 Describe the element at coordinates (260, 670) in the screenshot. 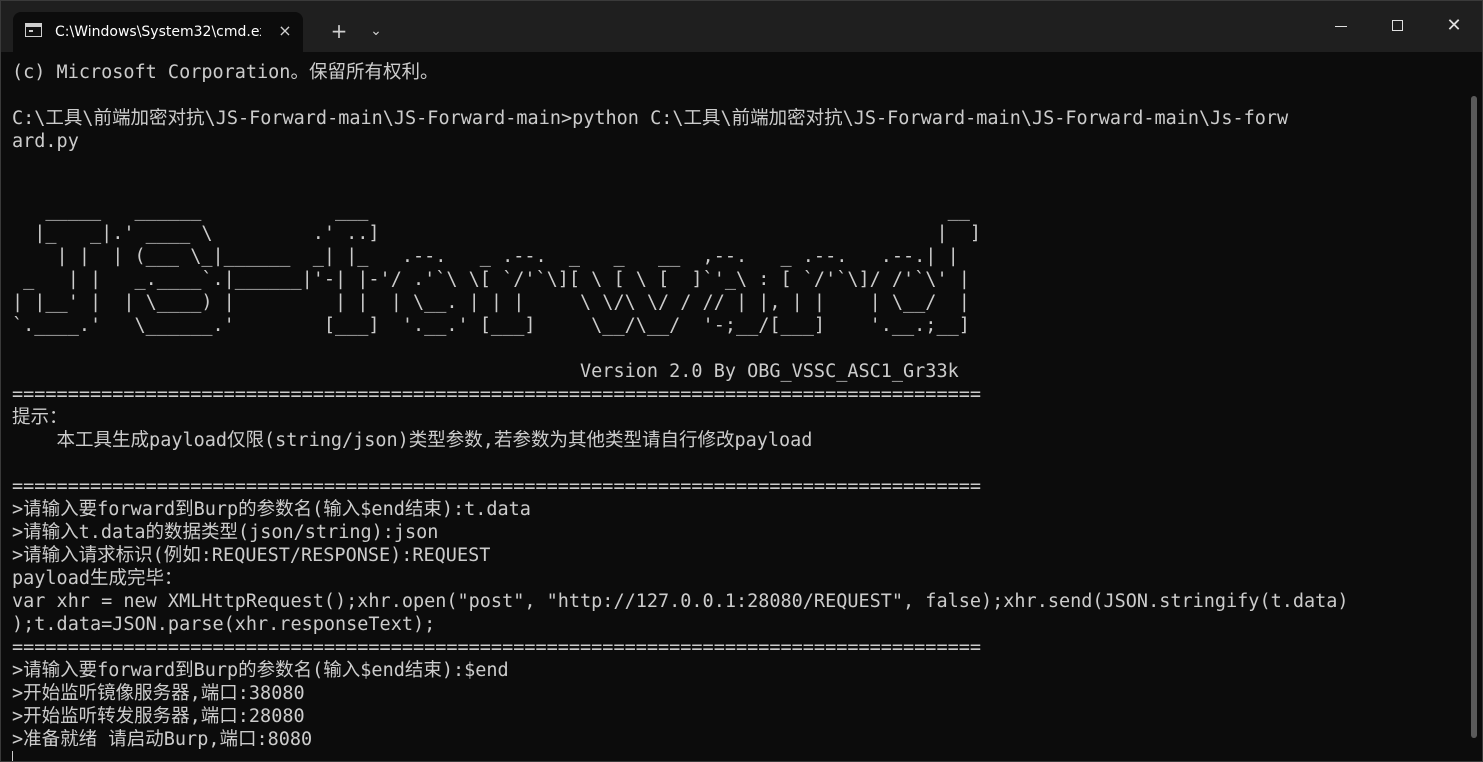

I see `terminal-line: >请输入要forward到Burp的参数名(输入$end结束):$end` at that location.